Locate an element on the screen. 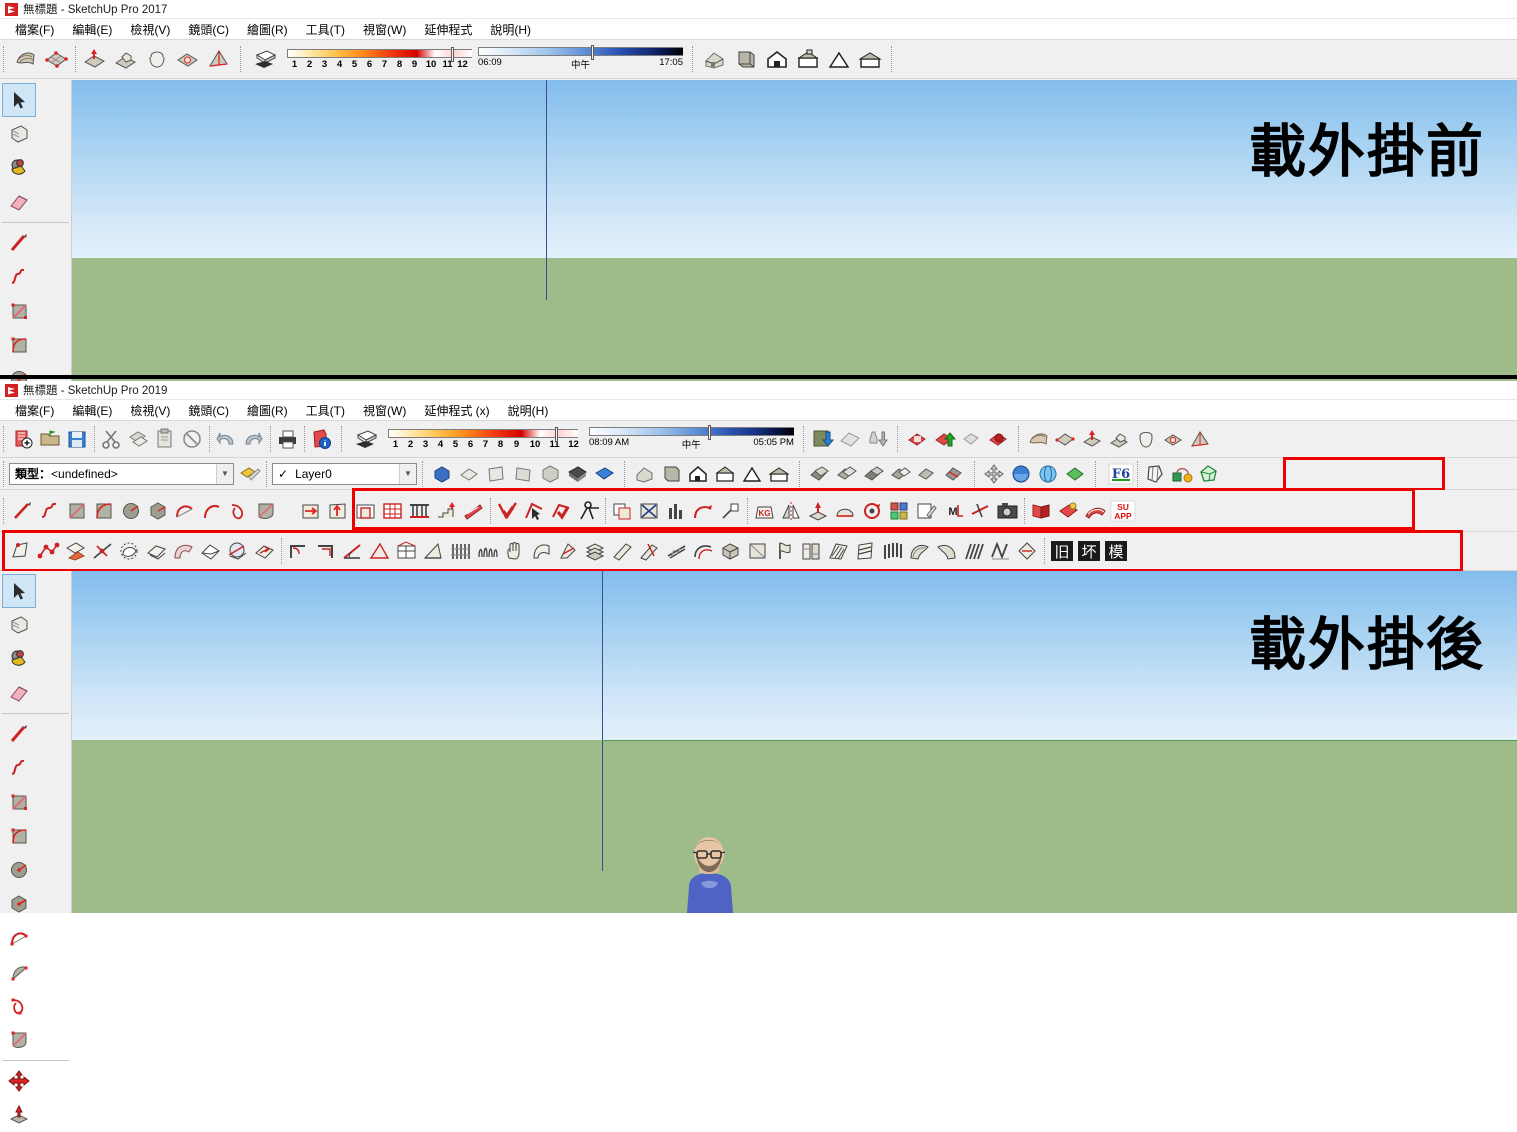 This screenshot has width=1517, height=1132. top-view-icon is located at coordinates (469, 473).